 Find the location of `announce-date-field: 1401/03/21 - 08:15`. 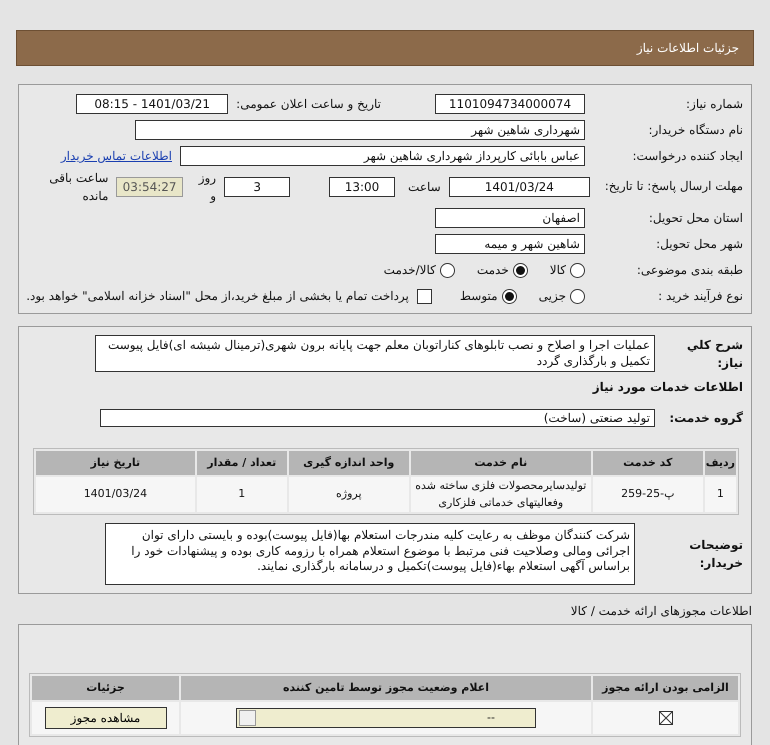

announce-date-field: 1401/03/21 - 08:15 is located at coordinates (152, 104).